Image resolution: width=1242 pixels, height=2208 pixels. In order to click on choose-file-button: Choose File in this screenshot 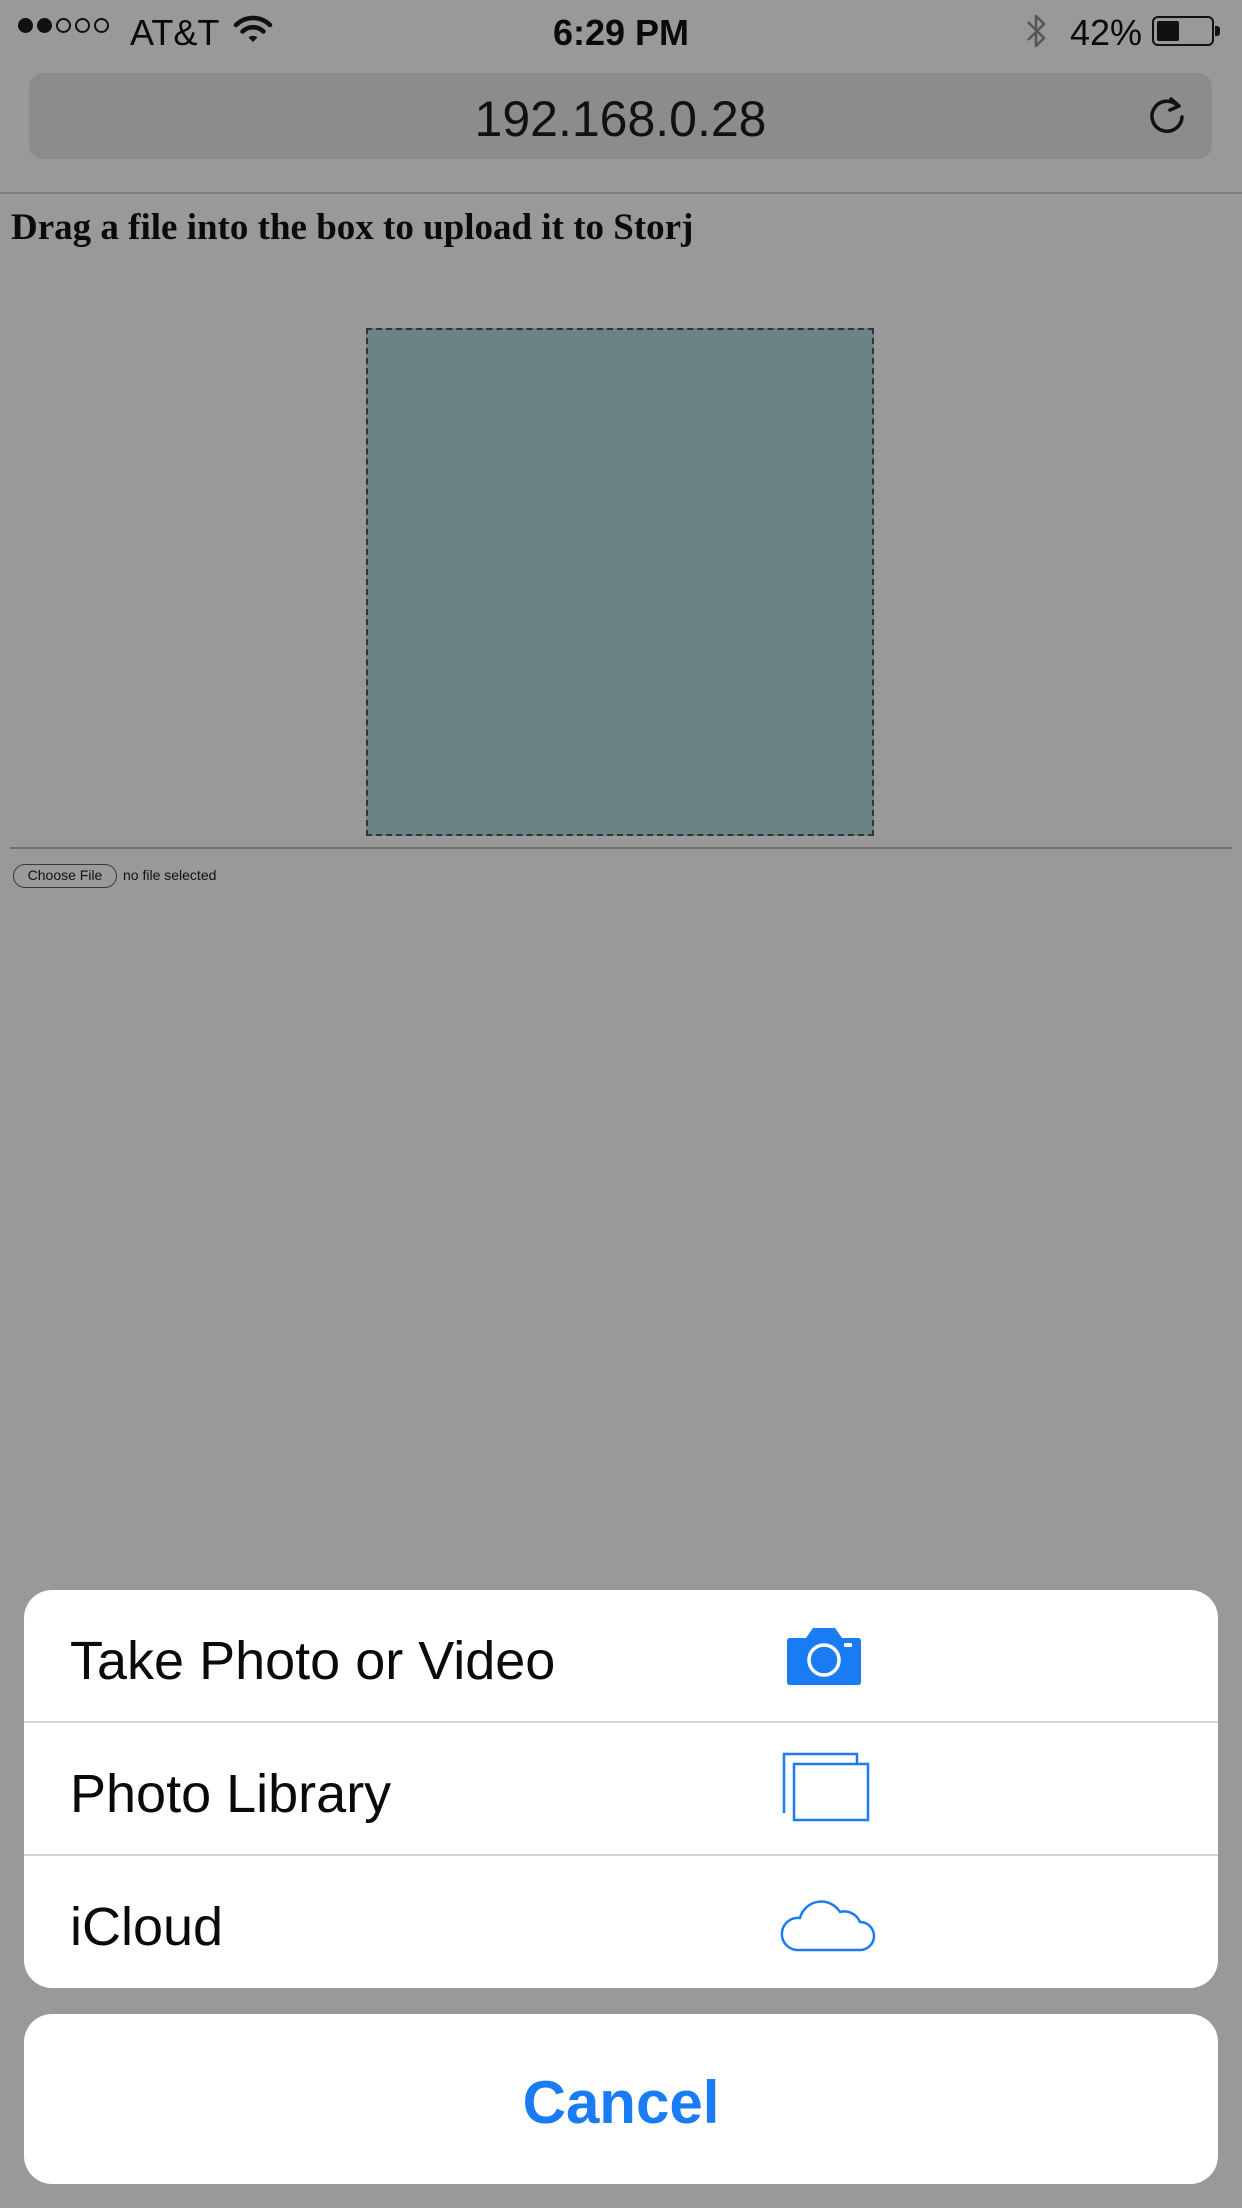, I will do `click(65, 876)`.